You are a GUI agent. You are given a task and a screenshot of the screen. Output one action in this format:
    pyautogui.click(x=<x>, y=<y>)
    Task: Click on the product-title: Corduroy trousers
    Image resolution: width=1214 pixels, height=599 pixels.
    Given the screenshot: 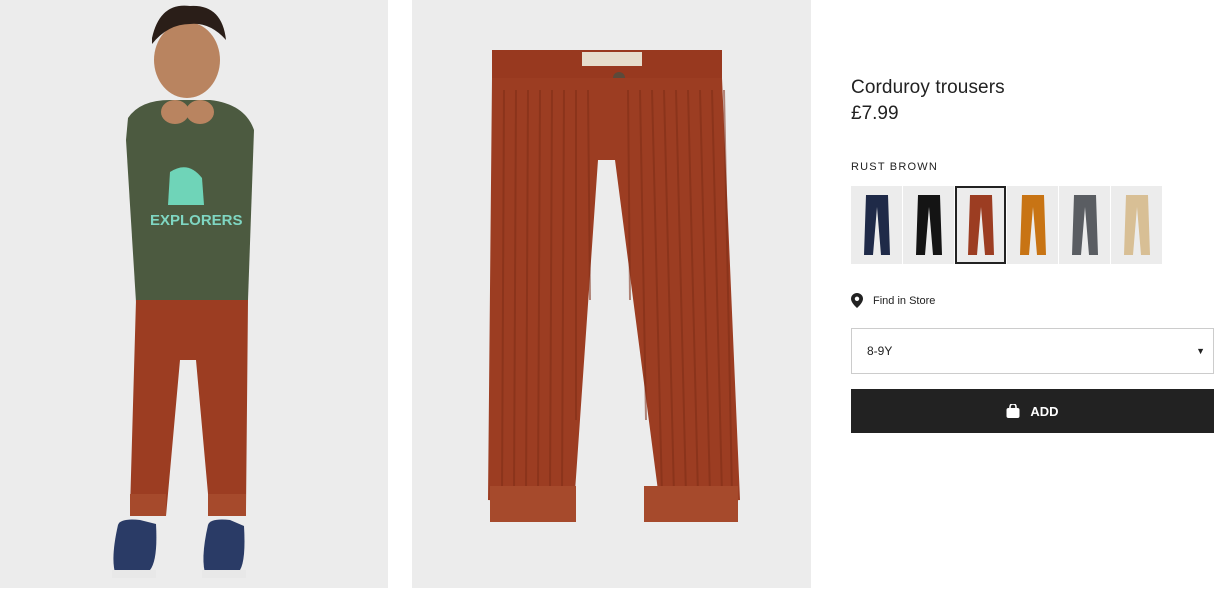 What is the action you would take?
    pyautogui.click(x=928, y=87)
    